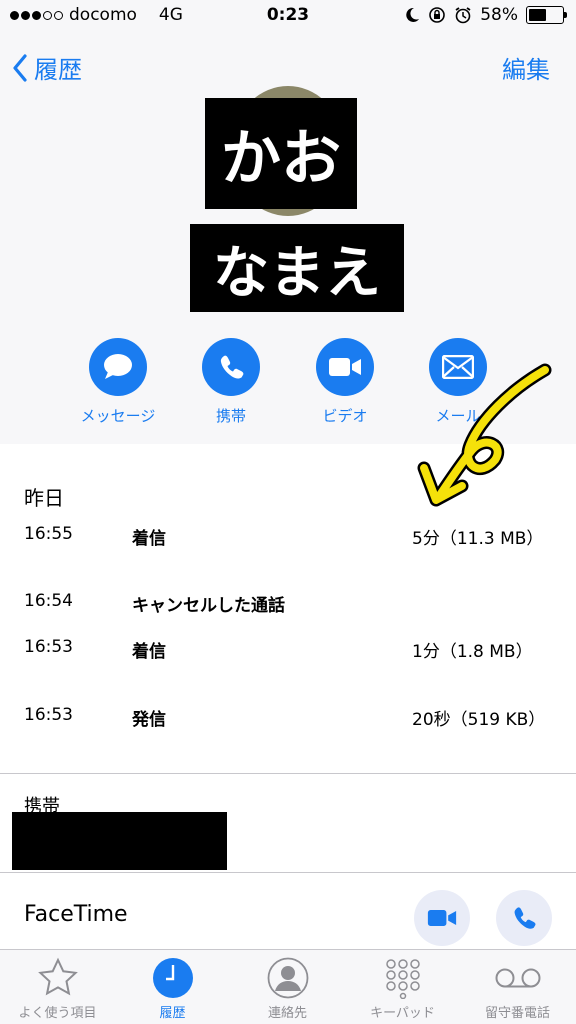 This screenshot has width=576, height=1024. Describe the element at coordinates (48, 534) in the screenshot. I see `history-time: 16:55` at that location.